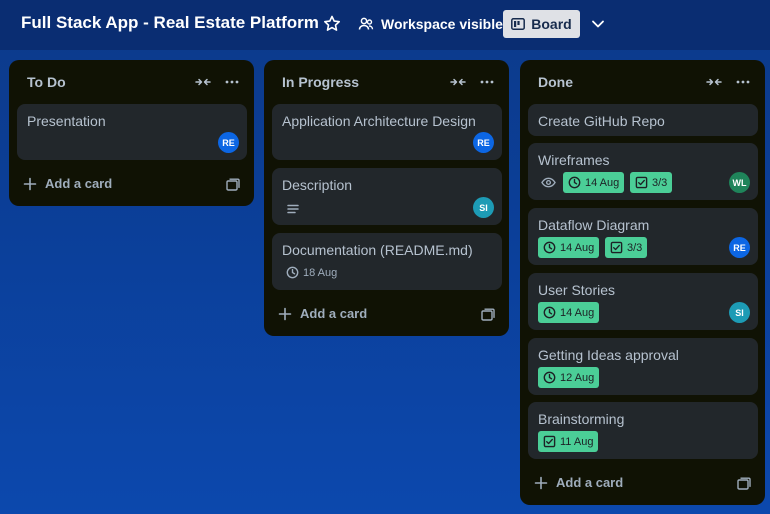 The image size is (770, 514). I want to click on card-description: Description SI, so click(387, 196).